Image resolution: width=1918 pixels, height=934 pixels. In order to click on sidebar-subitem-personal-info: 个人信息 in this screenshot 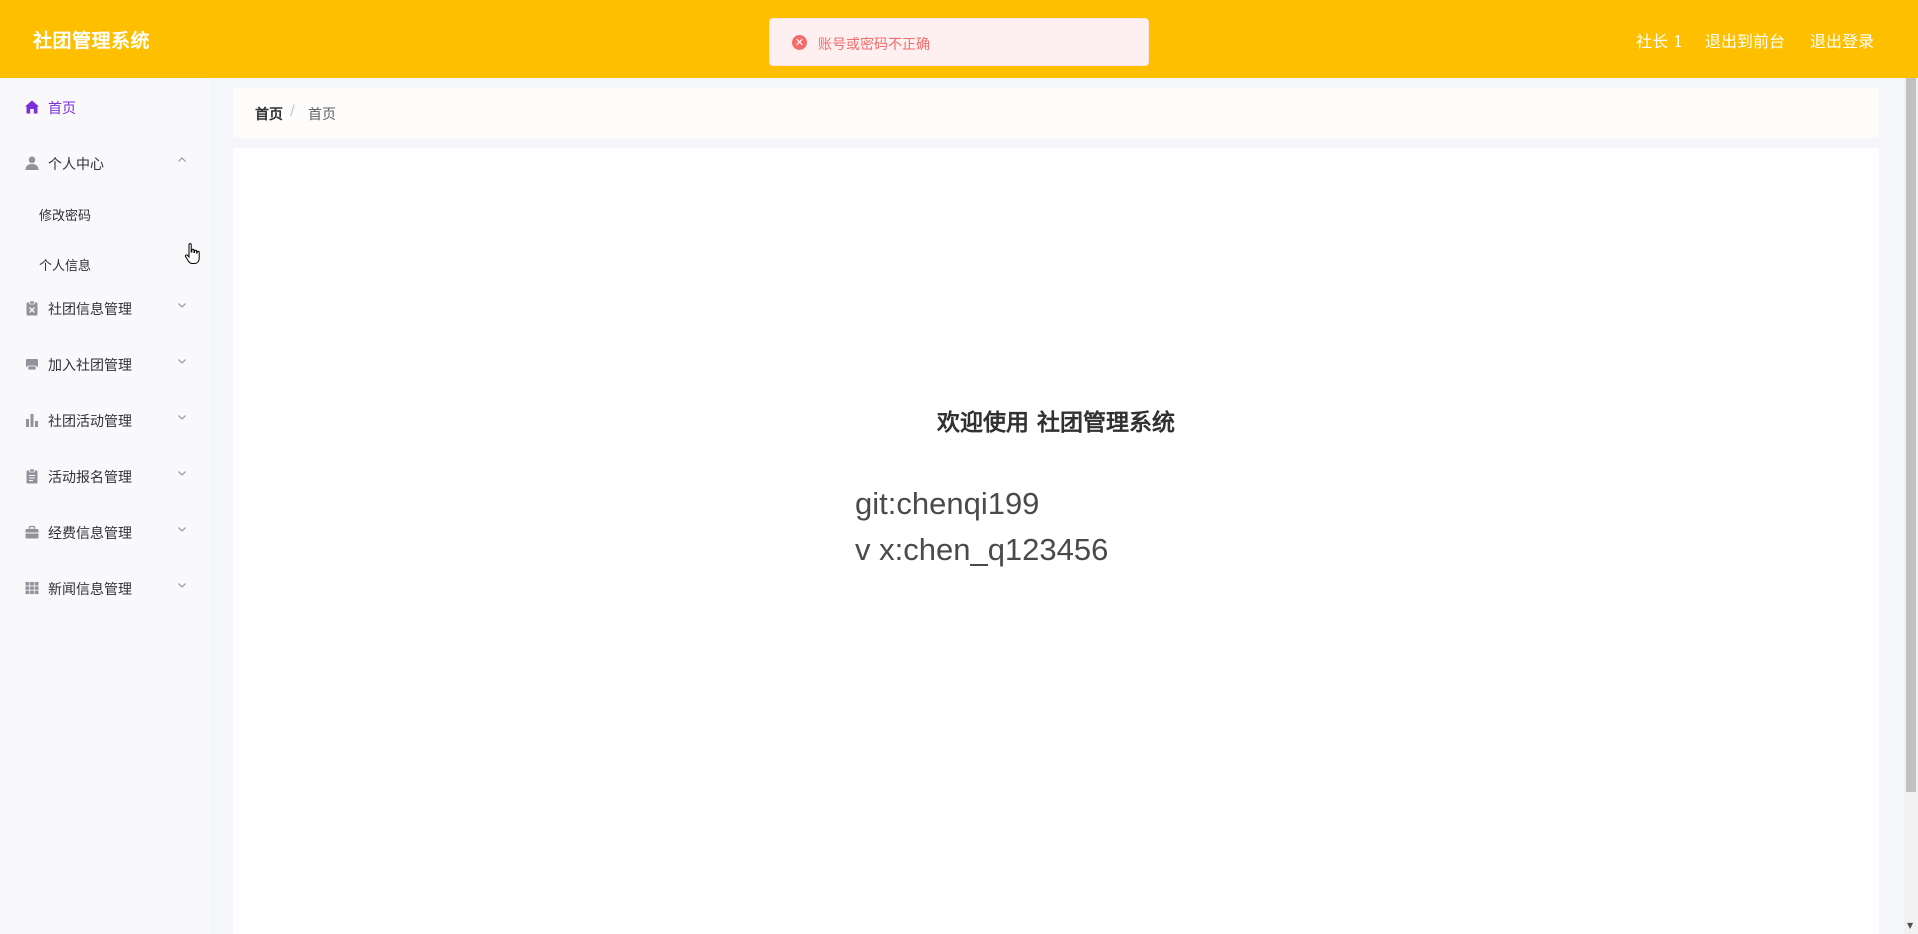, I will do `click(105, 264)`.